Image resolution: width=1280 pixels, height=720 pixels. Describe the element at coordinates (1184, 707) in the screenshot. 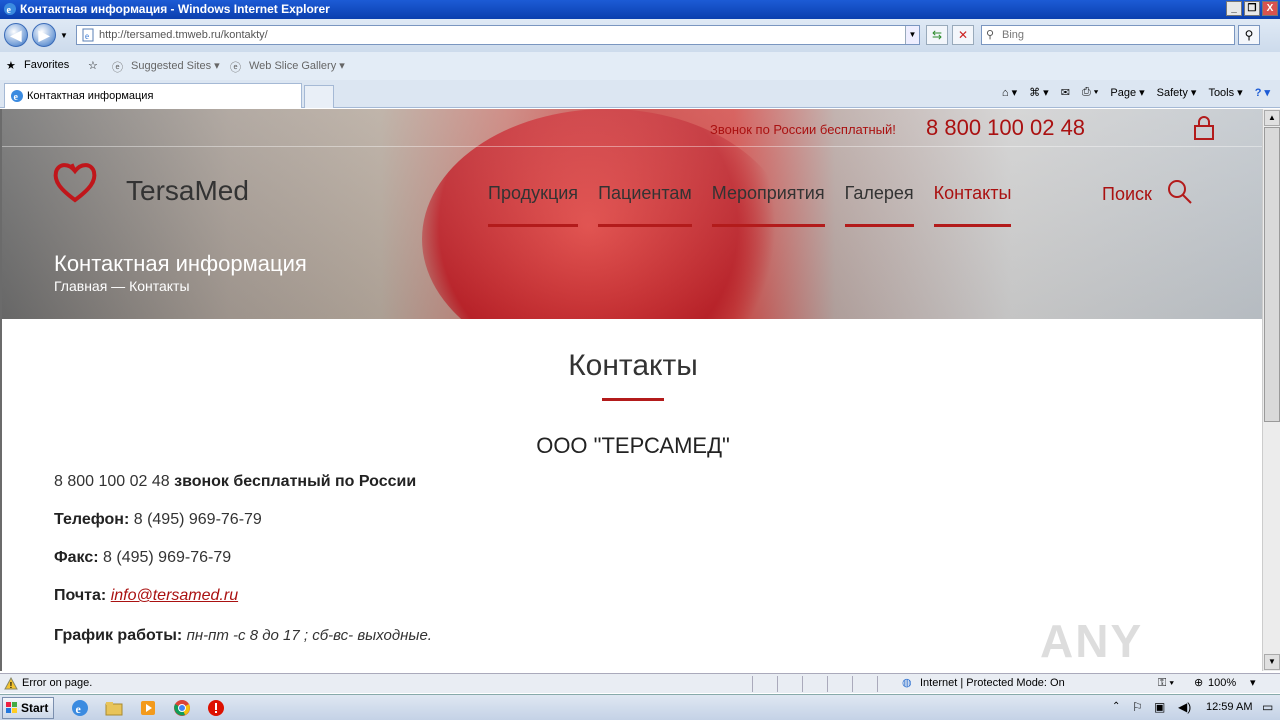

I see `tray-volume-icon: ◀)` at that location.